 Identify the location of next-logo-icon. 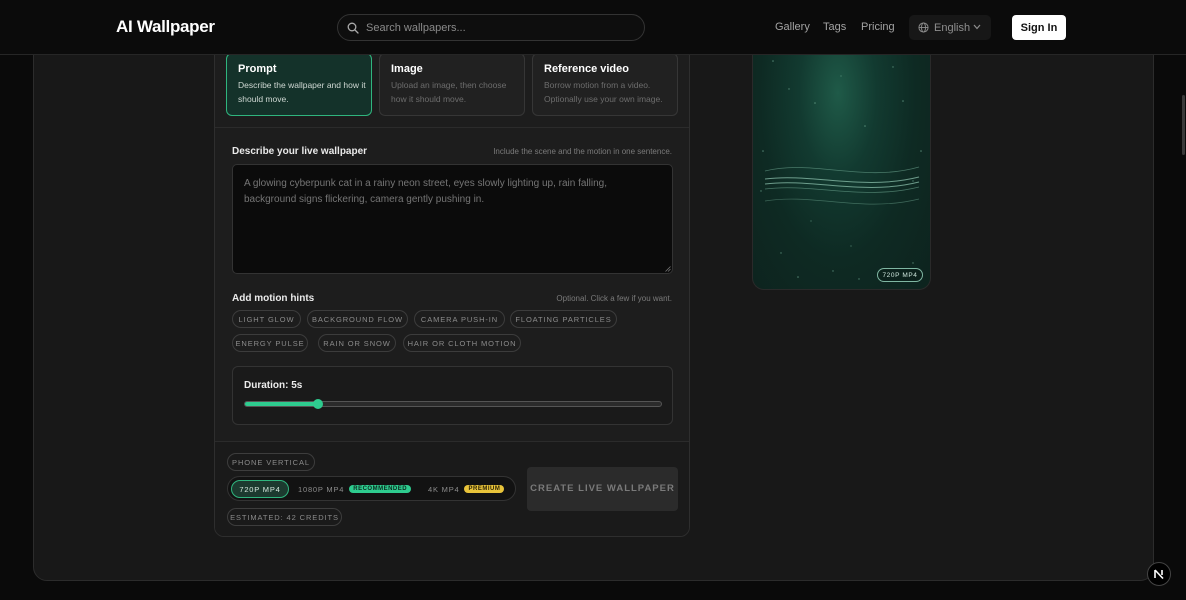
(1159, 574).